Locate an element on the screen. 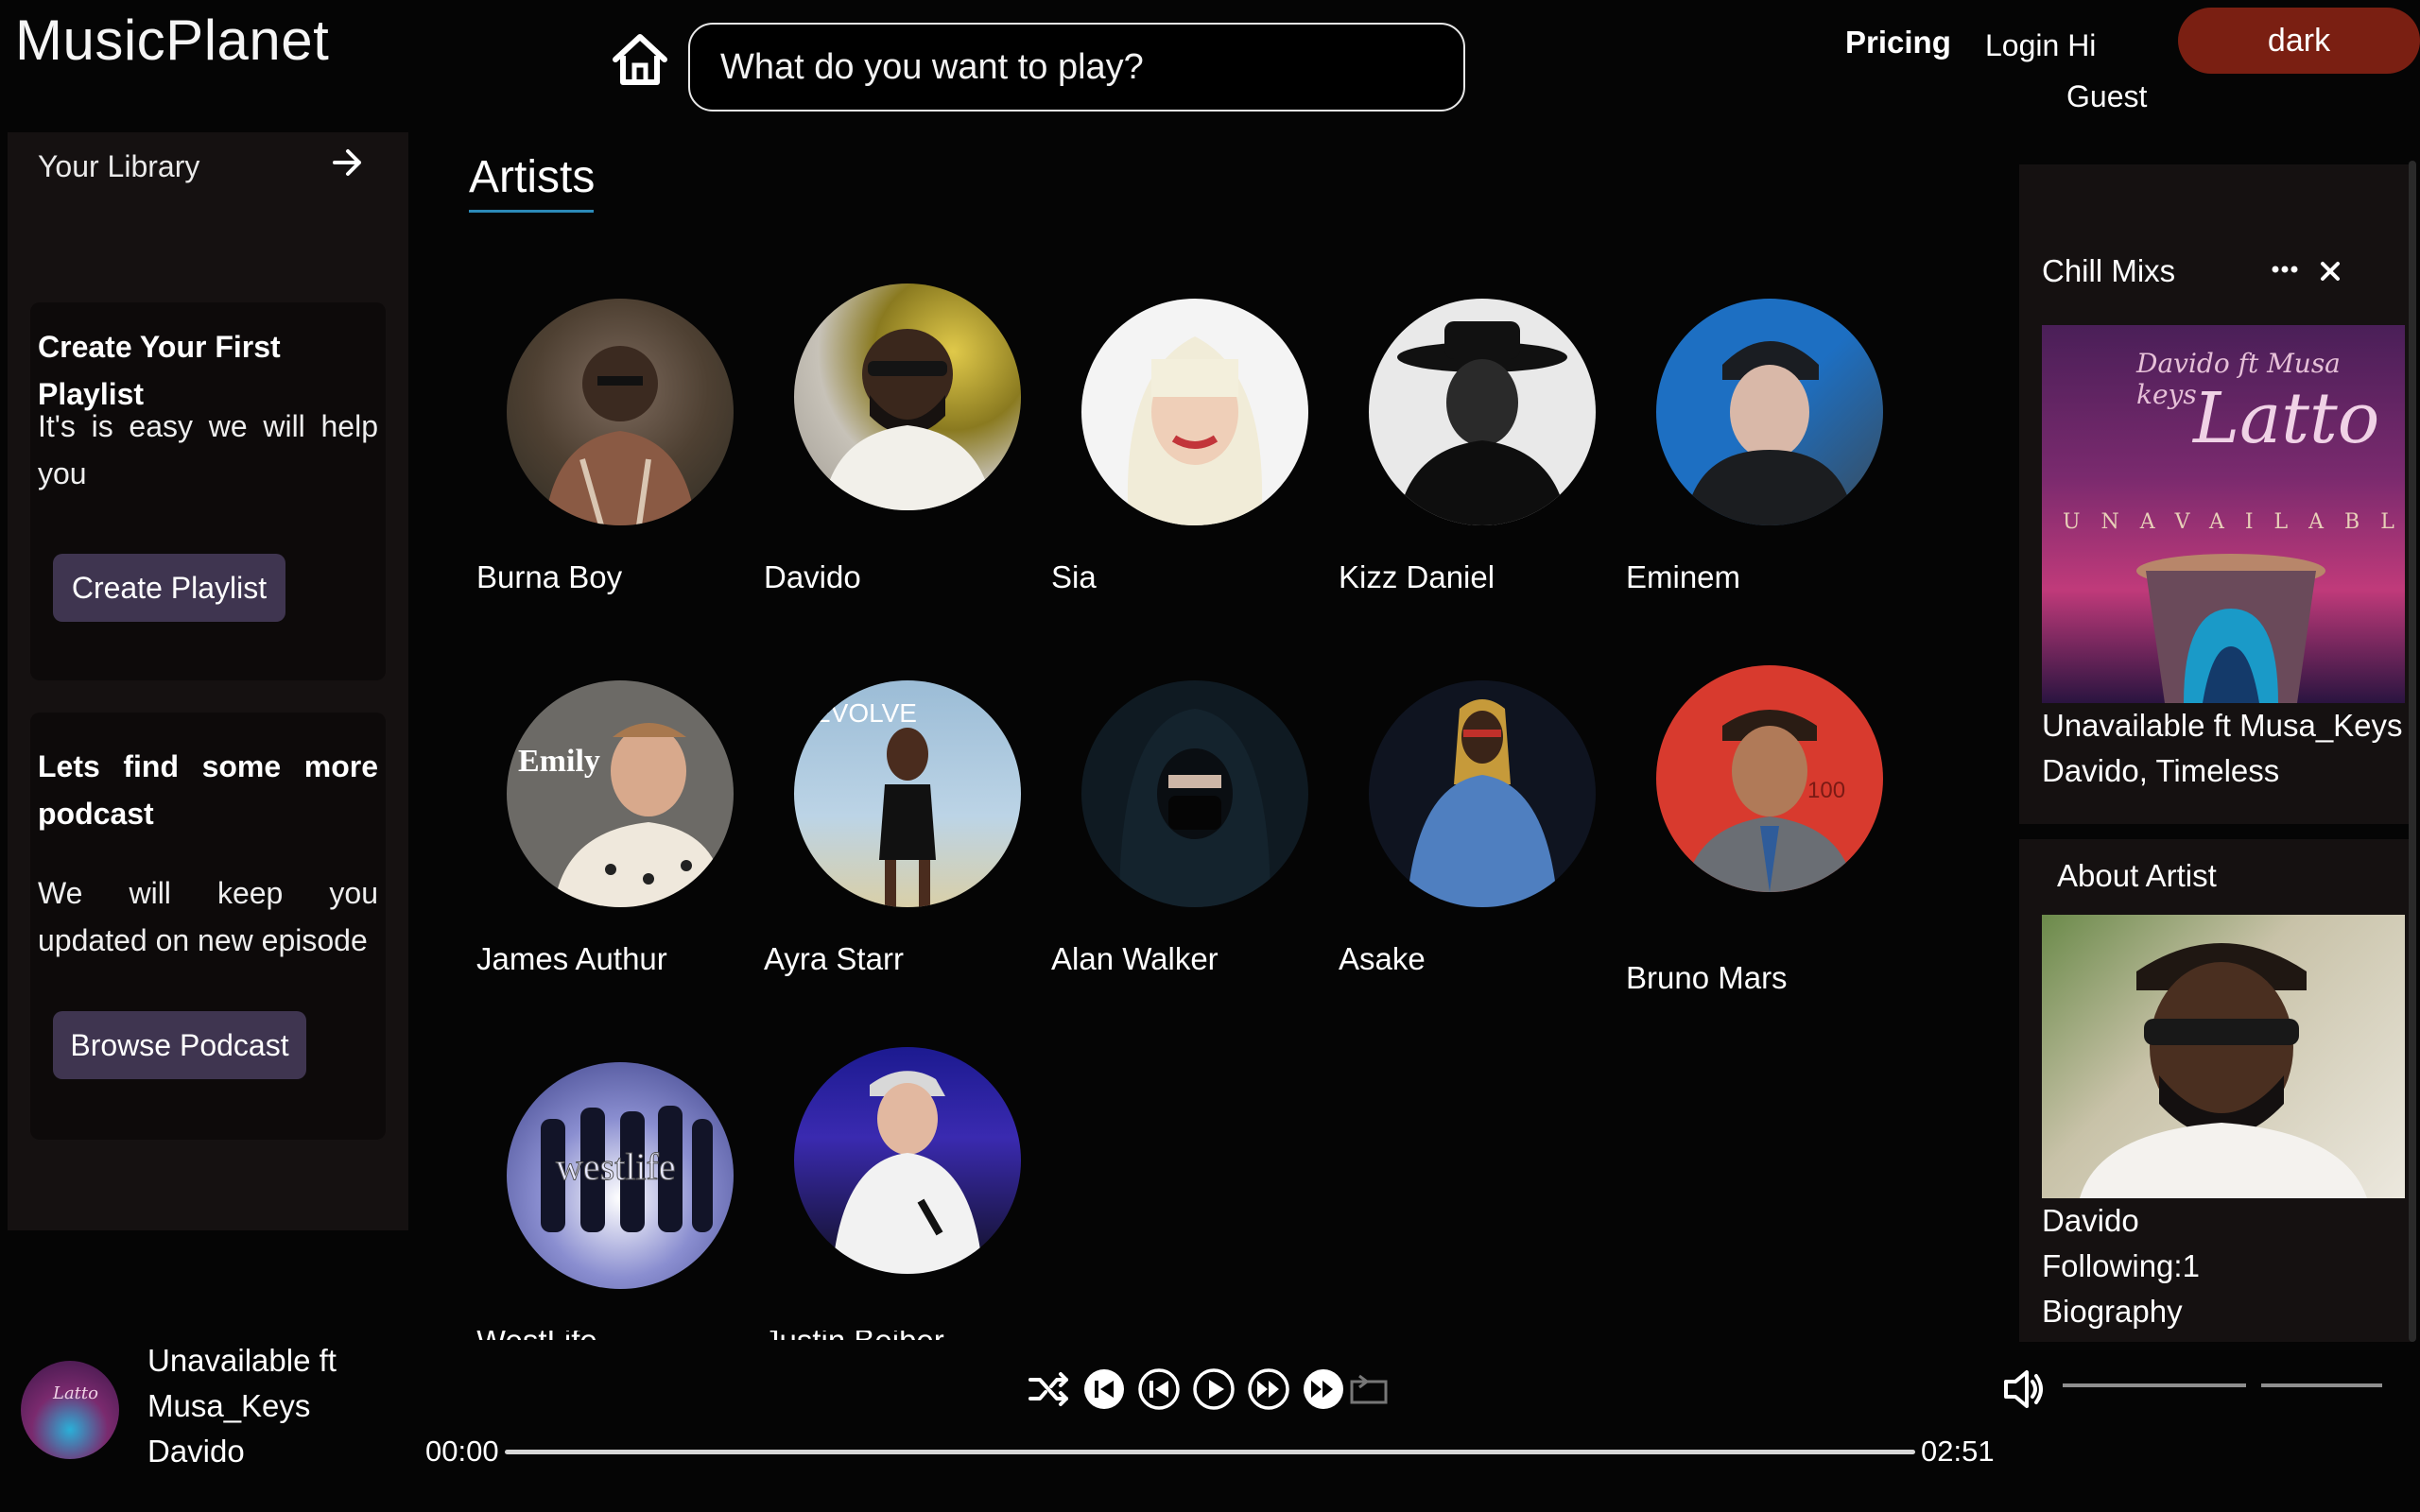  volume-slider-track is located at coordinates (2321, 1385).